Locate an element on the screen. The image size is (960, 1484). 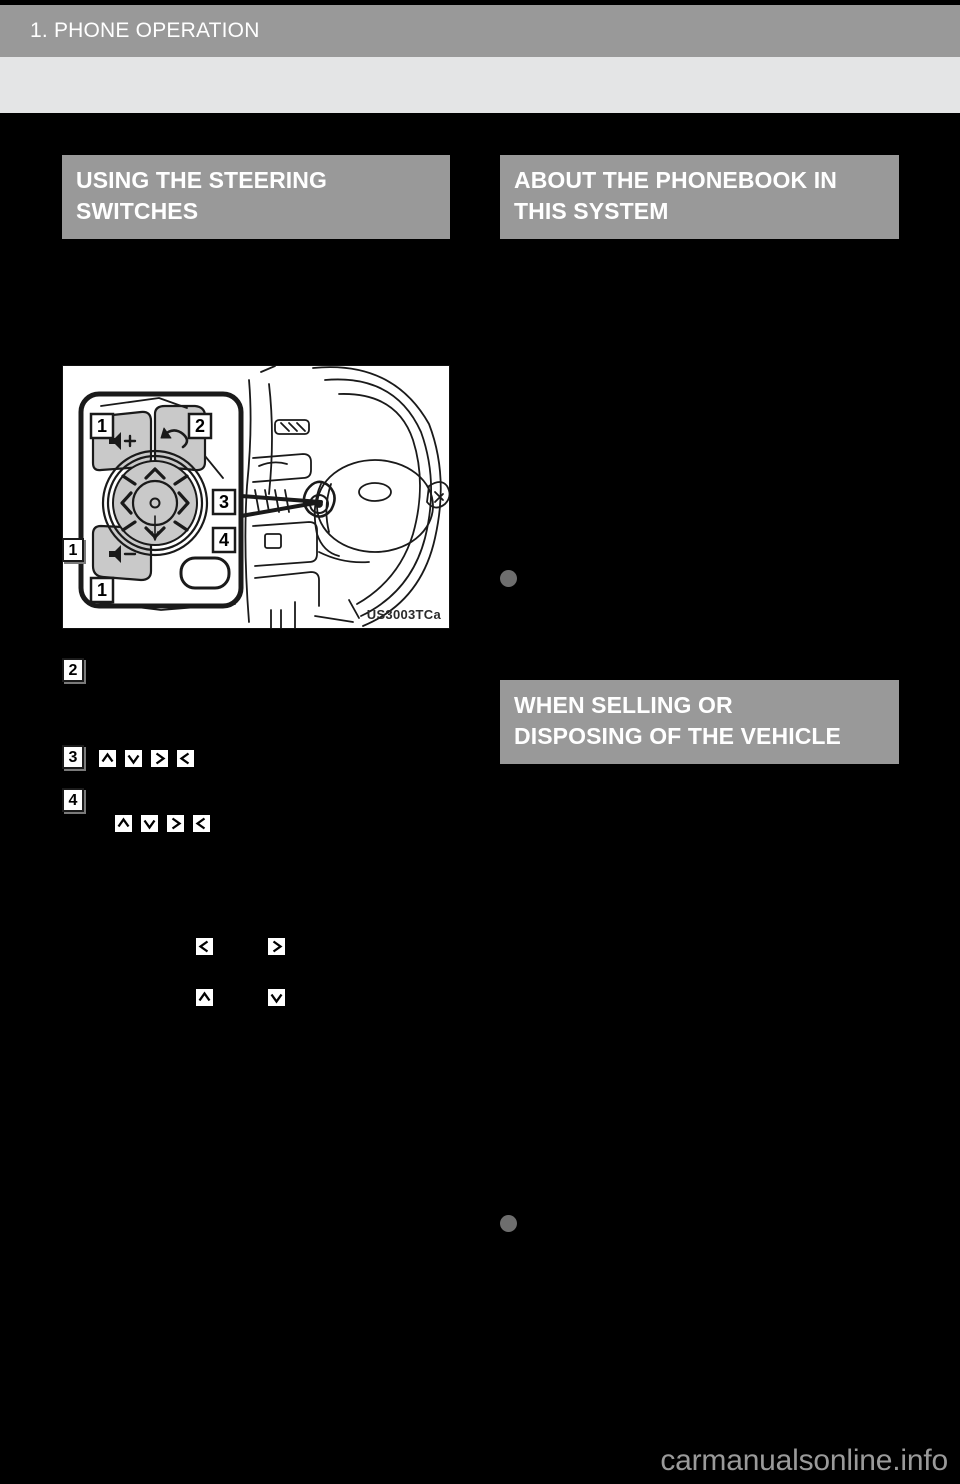
running-head-title: 1. PHONE OPERATION is located at coordinates (145, 30).